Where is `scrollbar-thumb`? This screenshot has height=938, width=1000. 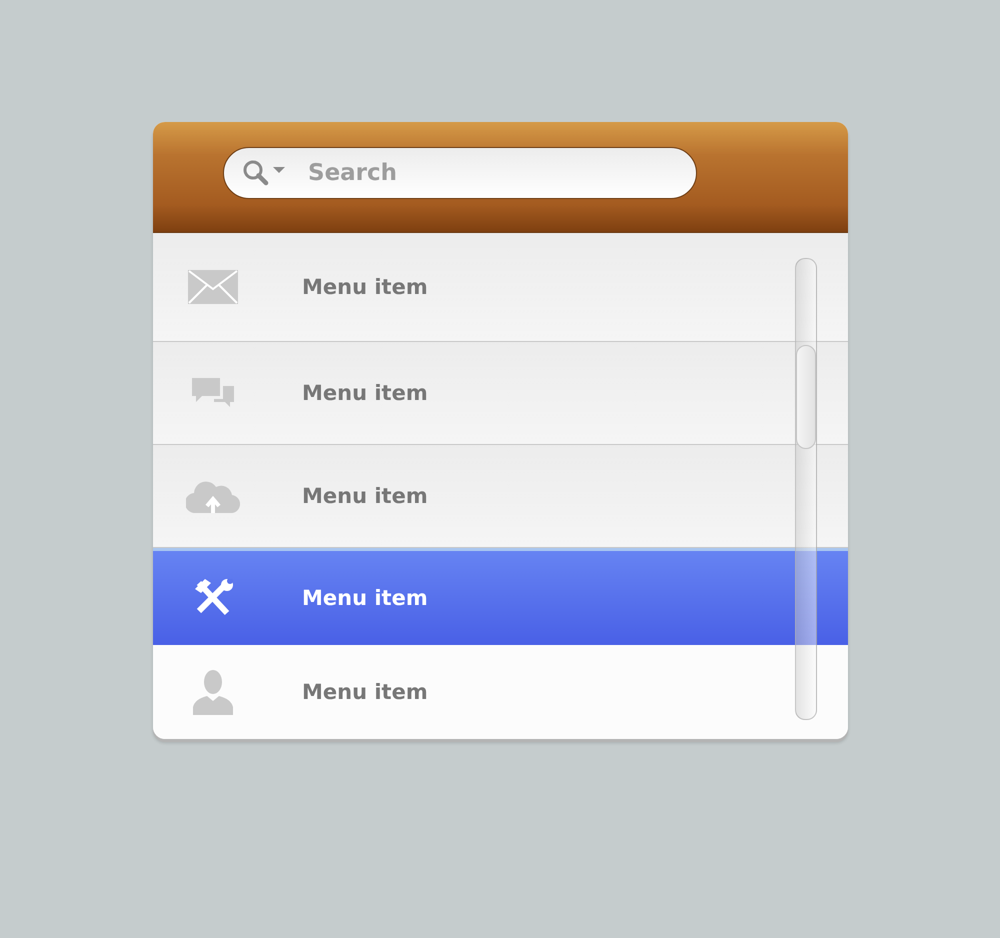
scrollbar-thumb is located at coordinates (806, 397).